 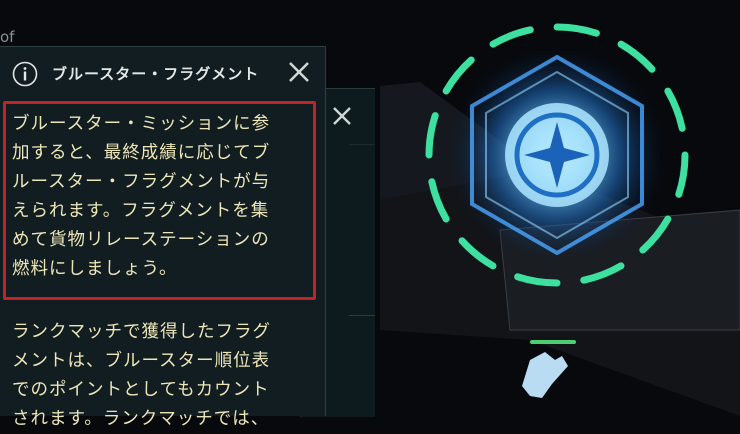 What do you see at coordinates (25, 74) in the screenshot?
I see `info-icon` at bounding box center [25, 74].